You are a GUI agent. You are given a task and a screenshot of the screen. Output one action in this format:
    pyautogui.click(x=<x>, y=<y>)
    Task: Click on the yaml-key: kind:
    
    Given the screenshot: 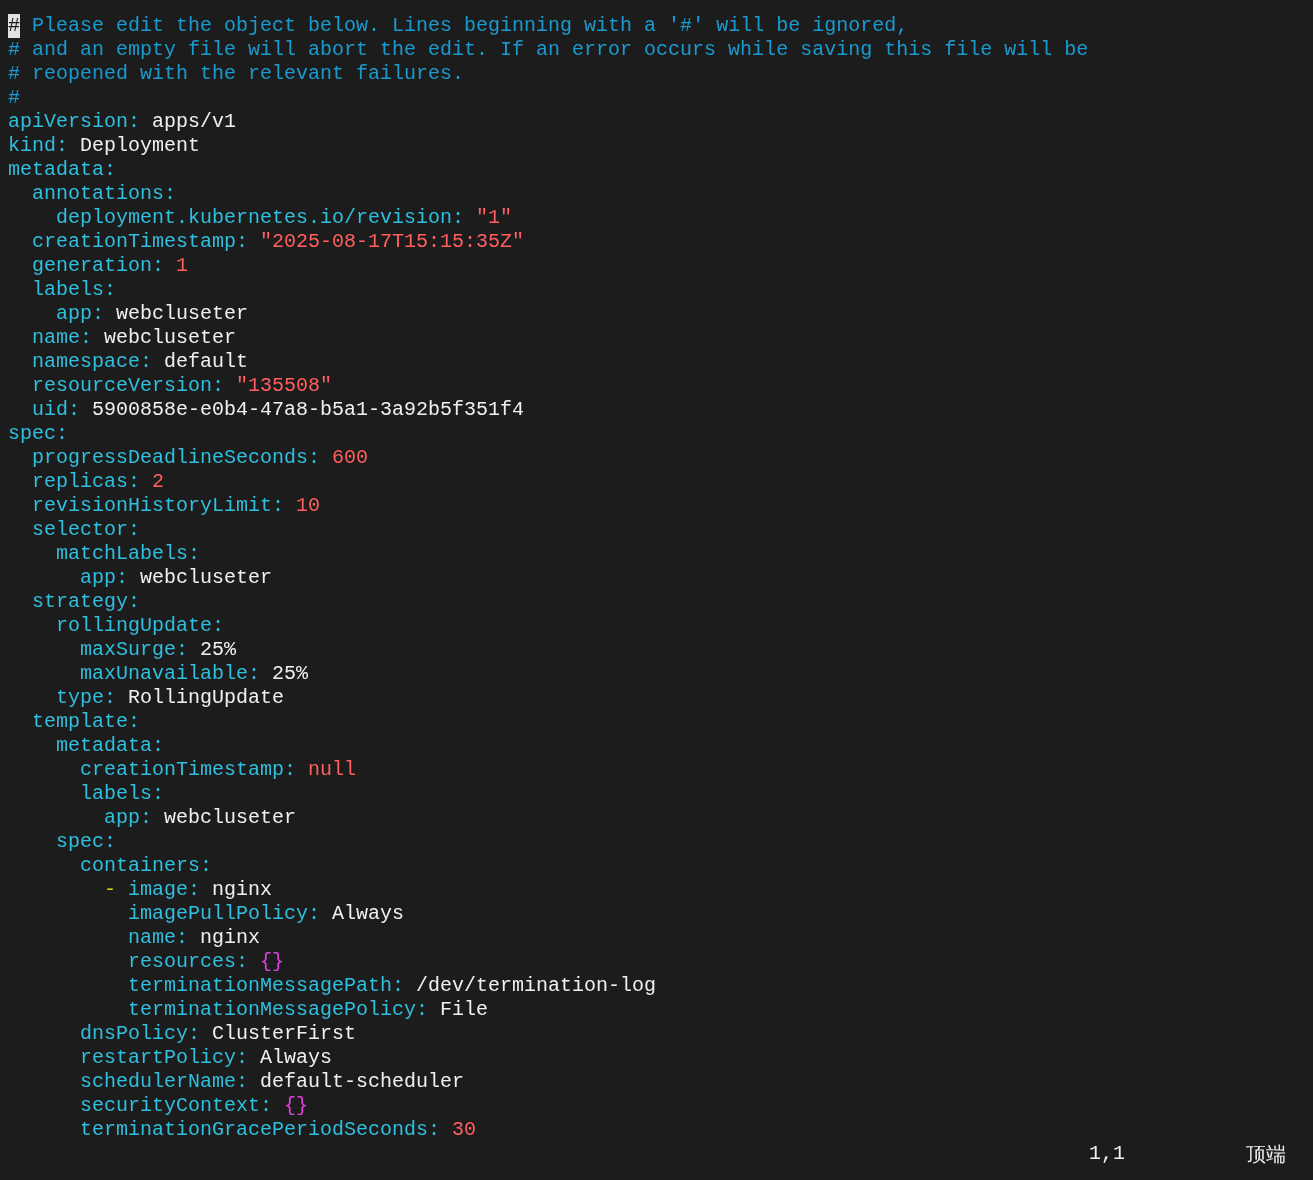 What is the action you would take?
    pyautogui.click(x=38, y=146)
    